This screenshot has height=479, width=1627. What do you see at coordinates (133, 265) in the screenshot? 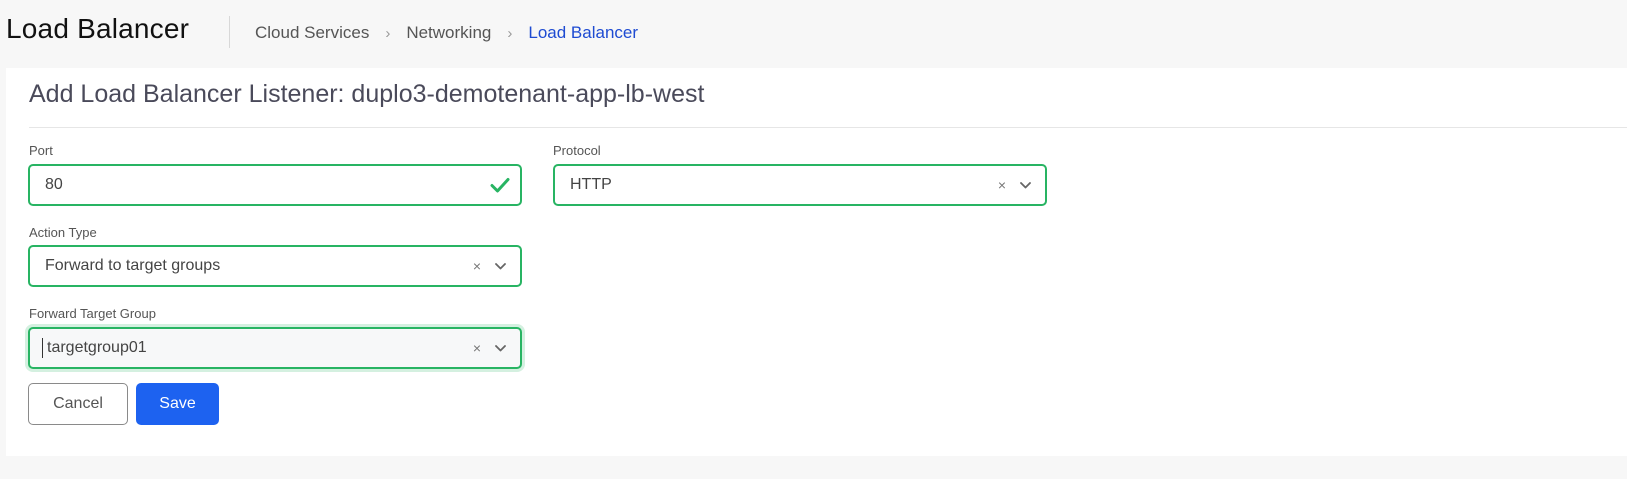
I see `action-type-value: Forward to target groups` at bounding box center [133, 265].